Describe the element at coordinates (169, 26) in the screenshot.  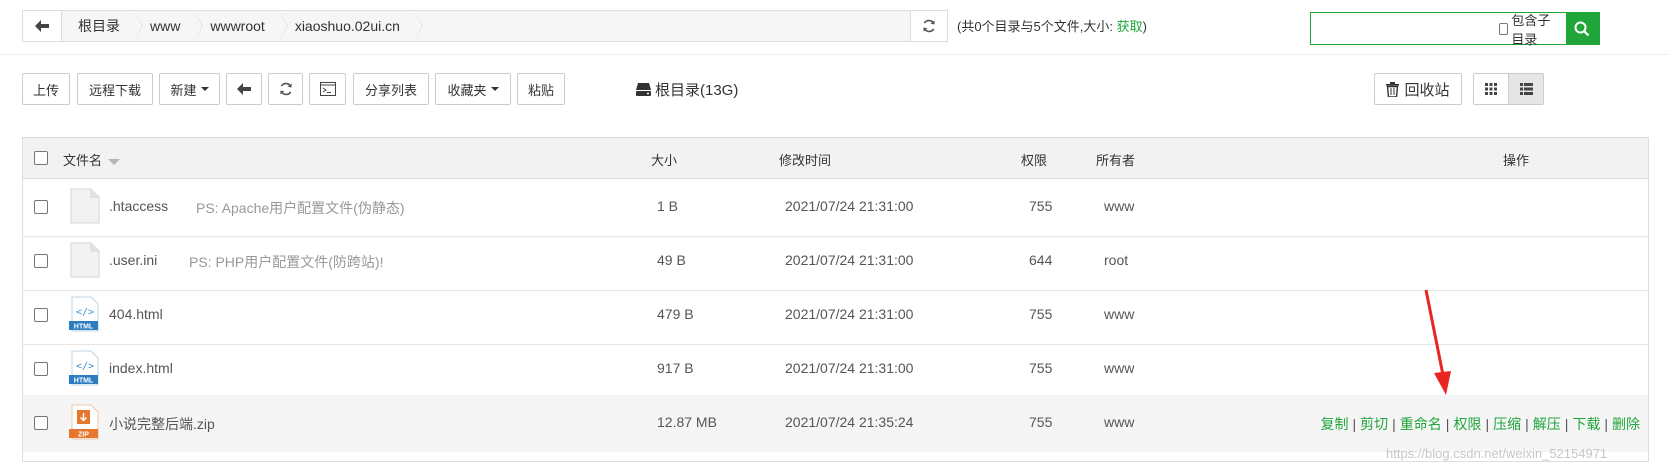
I see `breadcrumb-www: www` at that location.